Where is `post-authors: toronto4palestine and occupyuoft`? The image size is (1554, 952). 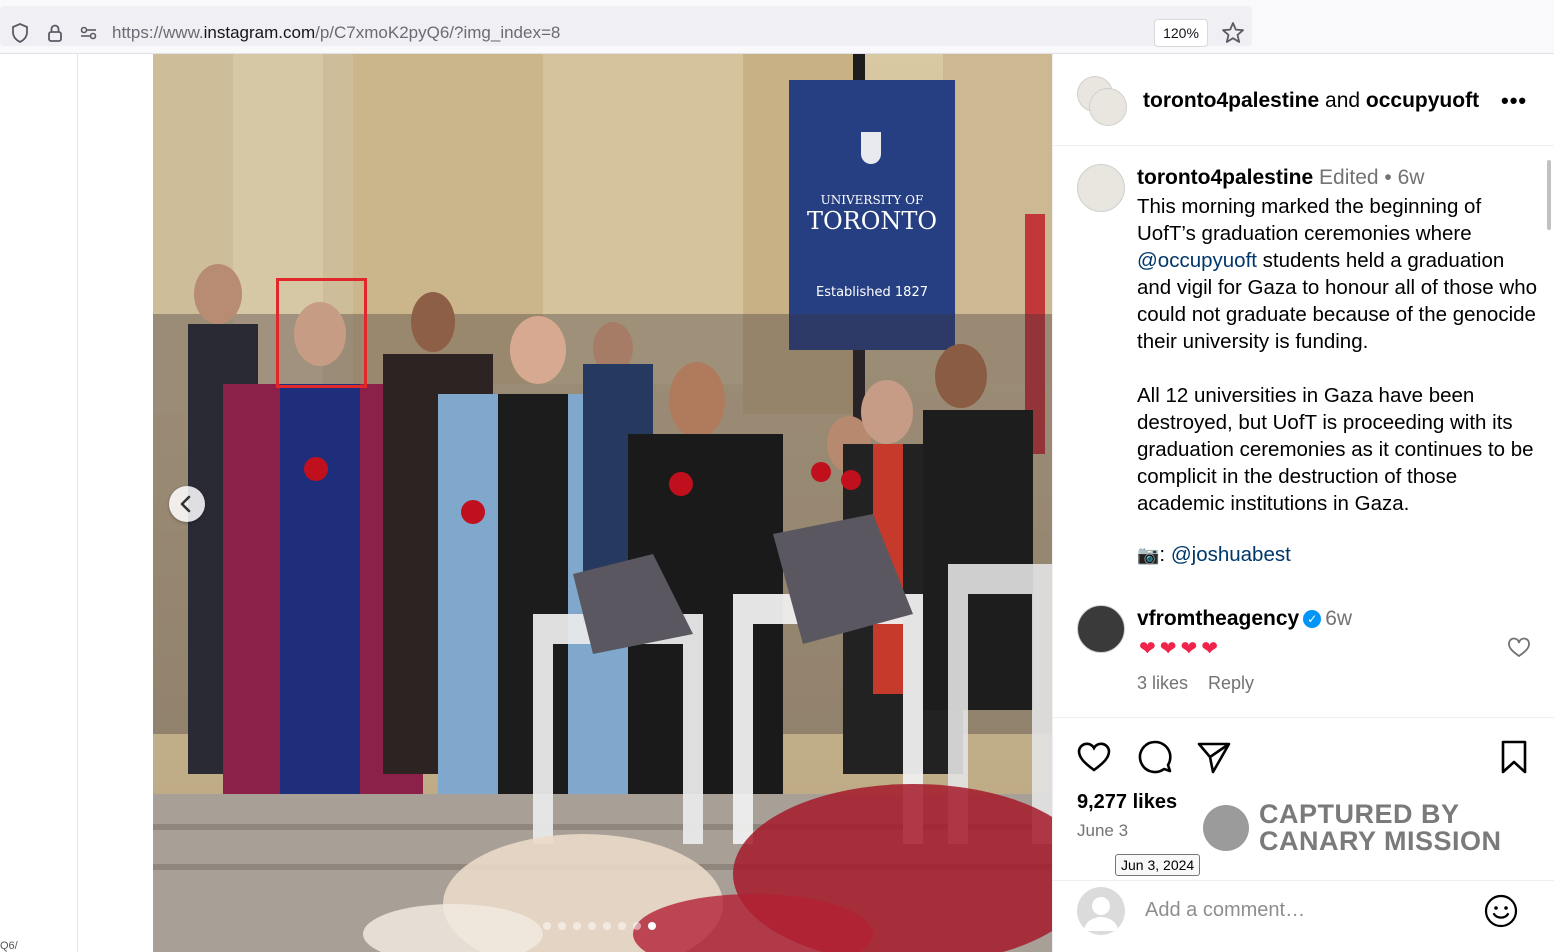 post-authors: toronto4palestine and occupyuoft is located at coordinates (1311, 100).